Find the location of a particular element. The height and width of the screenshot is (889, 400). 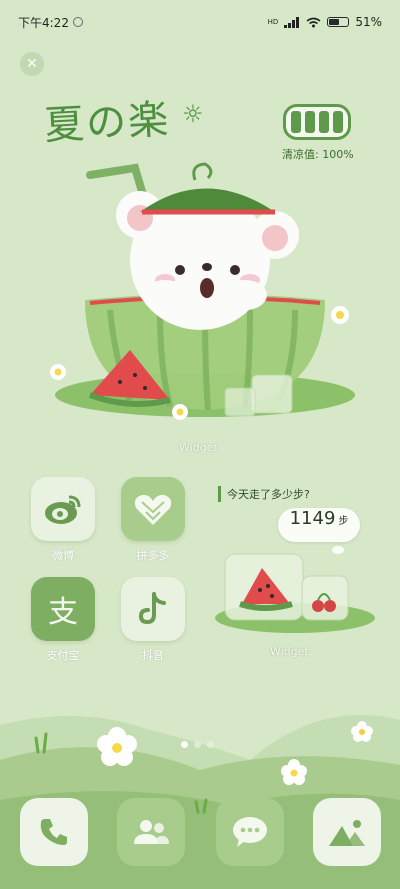

alipay-icon: 支 is located at coordinates (63, 609).